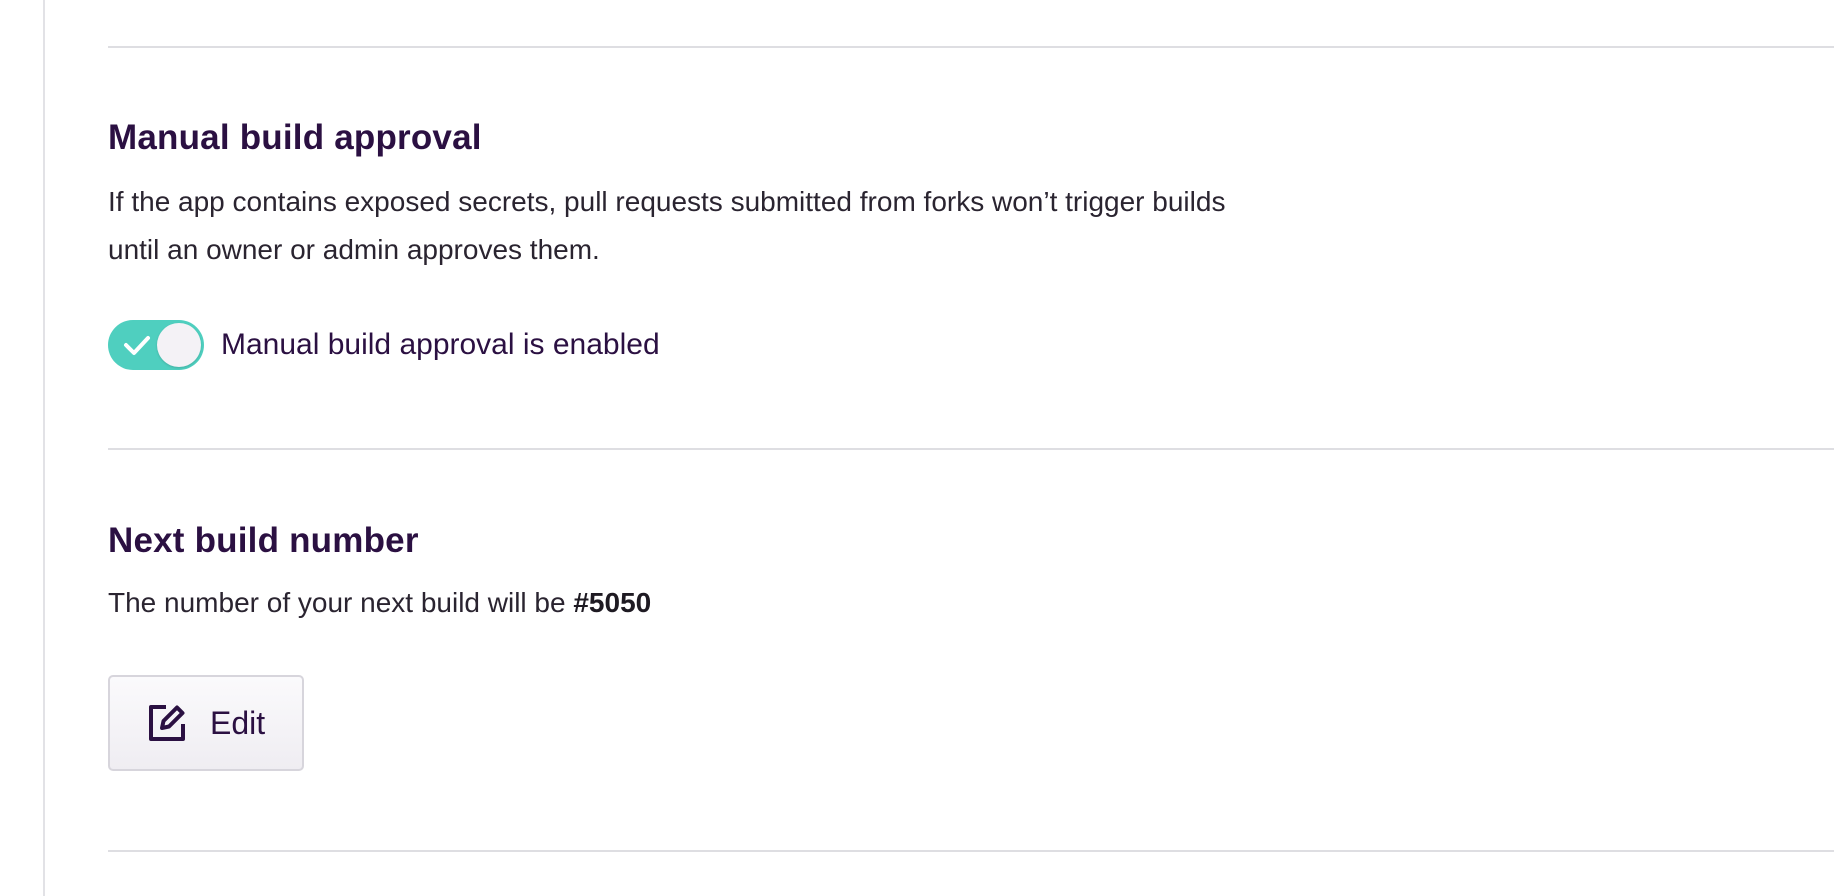 The width and height of the screenshot is (1834, 896). Describe the element at coordinates (167, 723) in the screenshot. I see `pencil-square-icon` at that location.